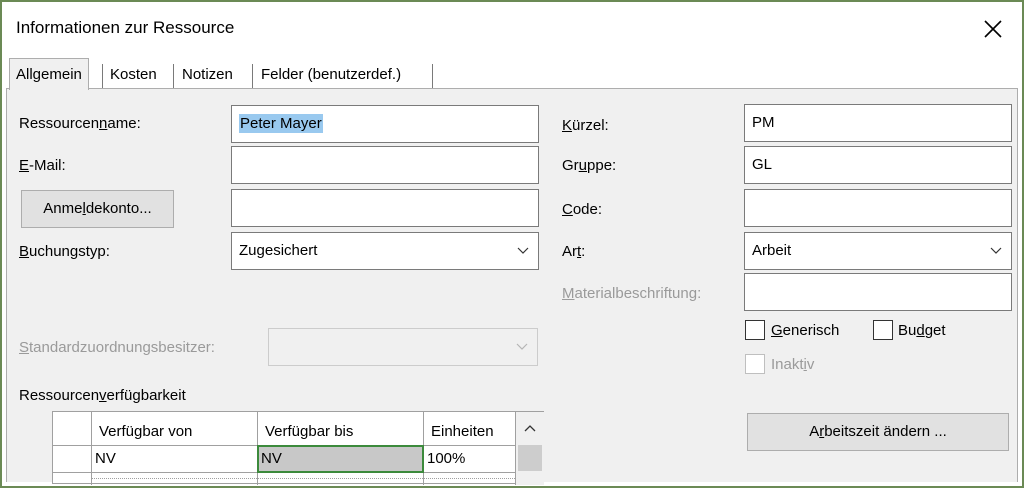 The width and height of the screenshot is (1024, 488). Describe the element at coordinates (331, 75) in the screenshot. I see `tab-custom-fields: Felder (benutzerdef.)` at that location.